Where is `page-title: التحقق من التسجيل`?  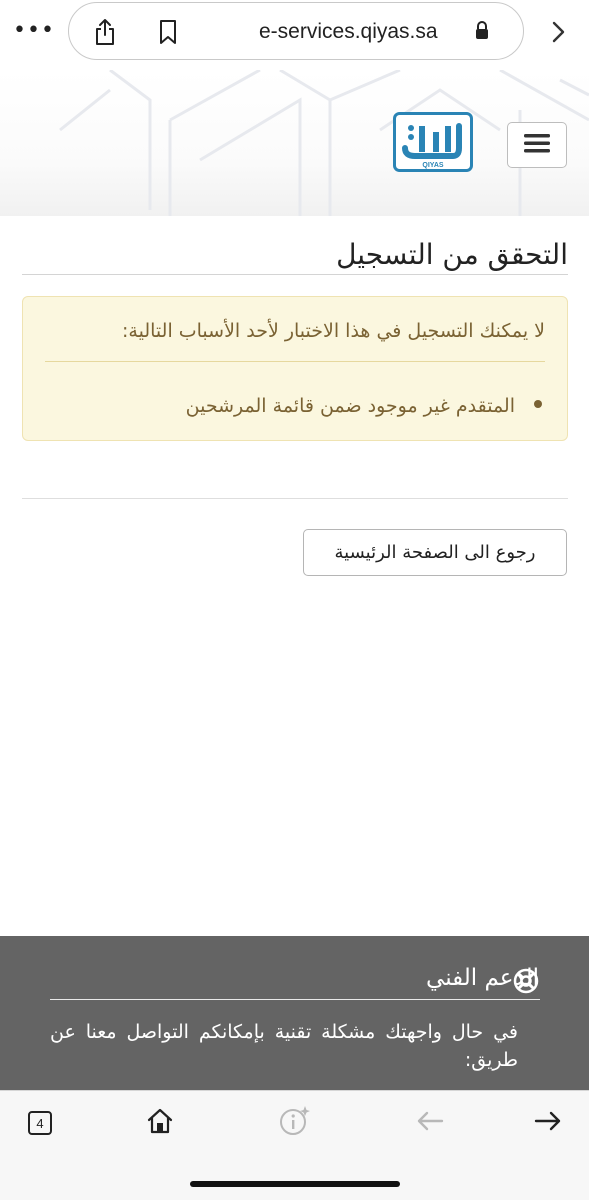 page-title: التحقق من التسجيل is located at coordinates (452, 254).